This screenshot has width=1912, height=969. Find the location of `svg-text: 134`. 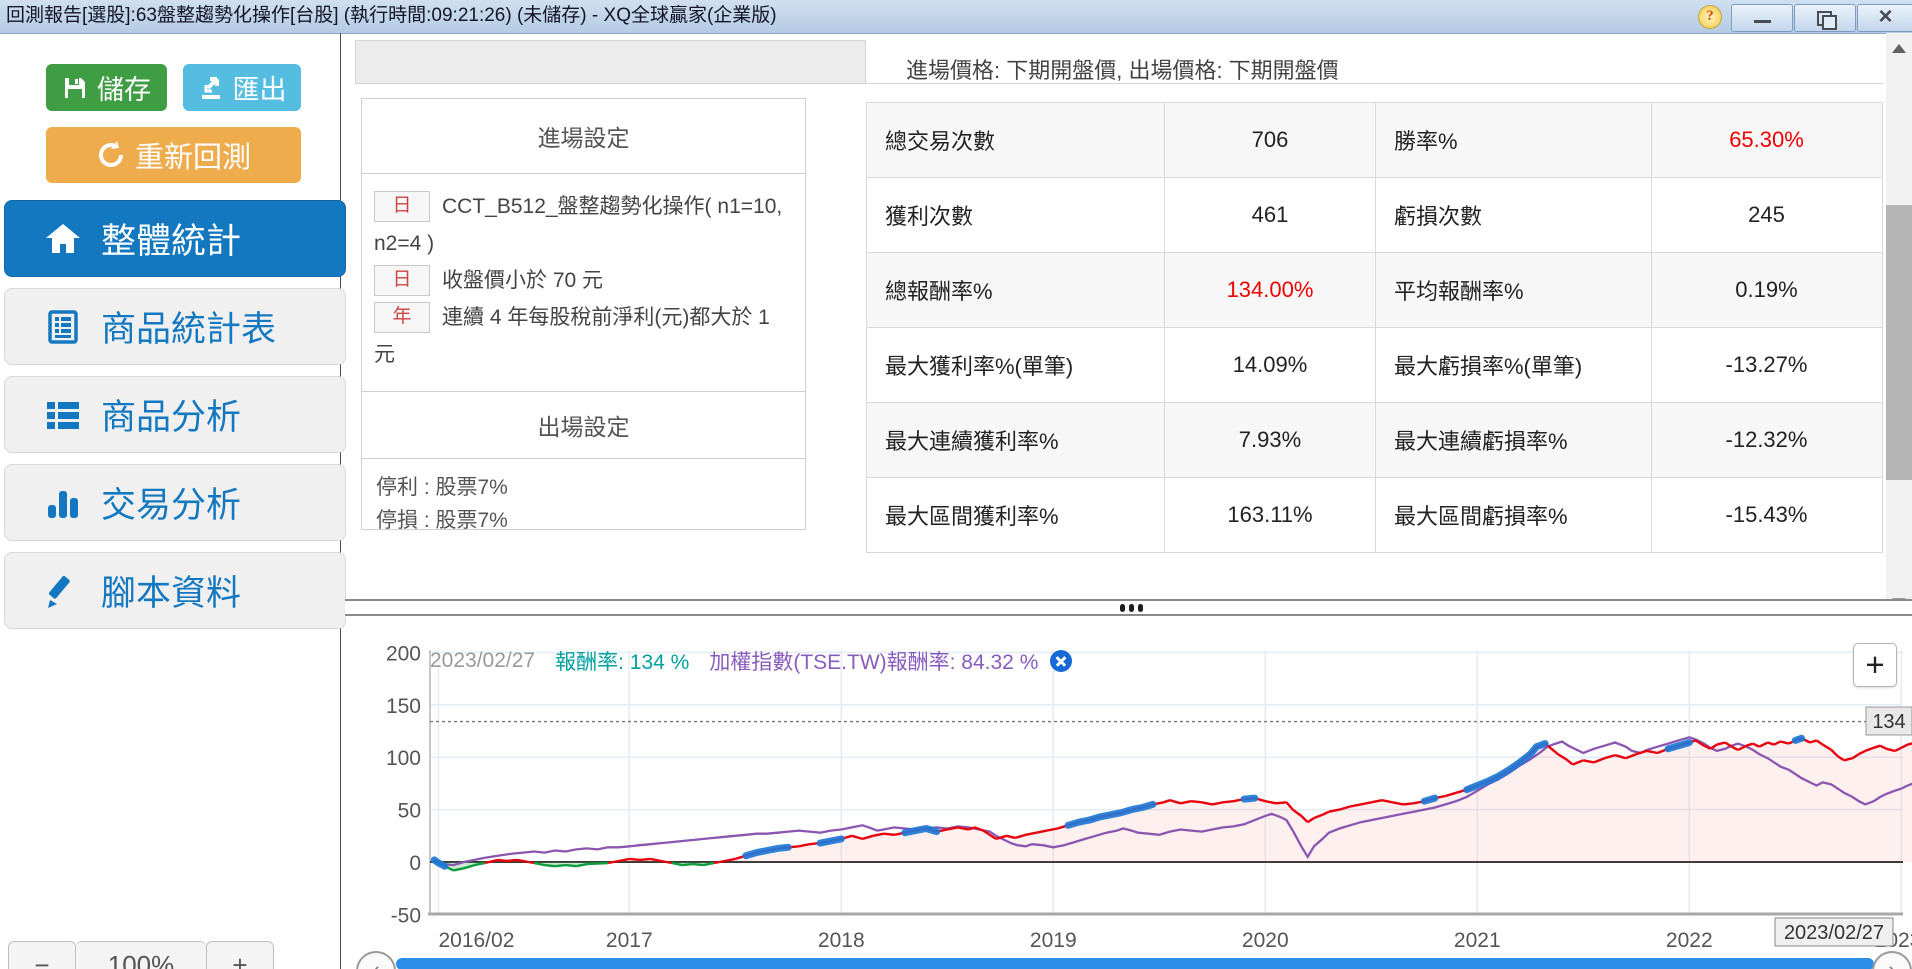

svg-text: 134 is located at coordinates (1888, 722).